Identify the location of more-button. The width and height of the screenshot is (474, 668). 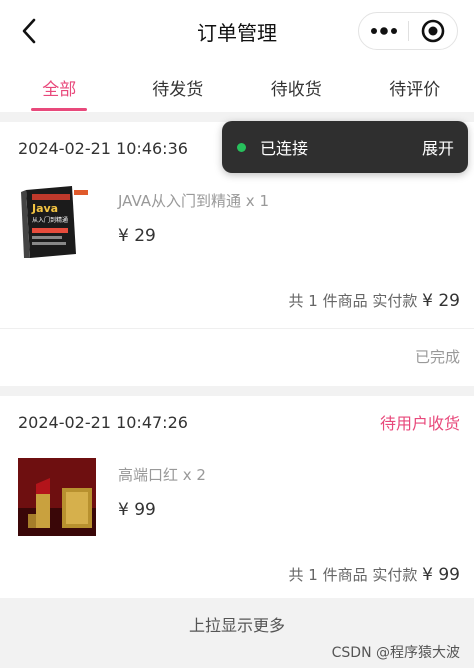
(383, 31).